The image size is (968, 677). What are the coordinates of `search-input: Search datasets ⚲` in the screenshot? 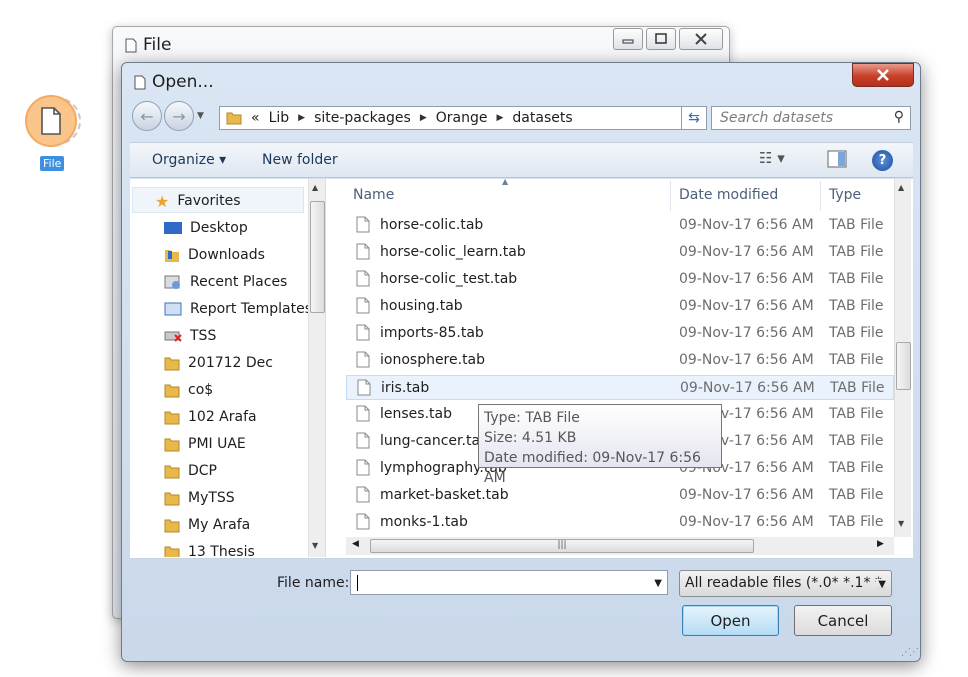 It's located at (811, 118).